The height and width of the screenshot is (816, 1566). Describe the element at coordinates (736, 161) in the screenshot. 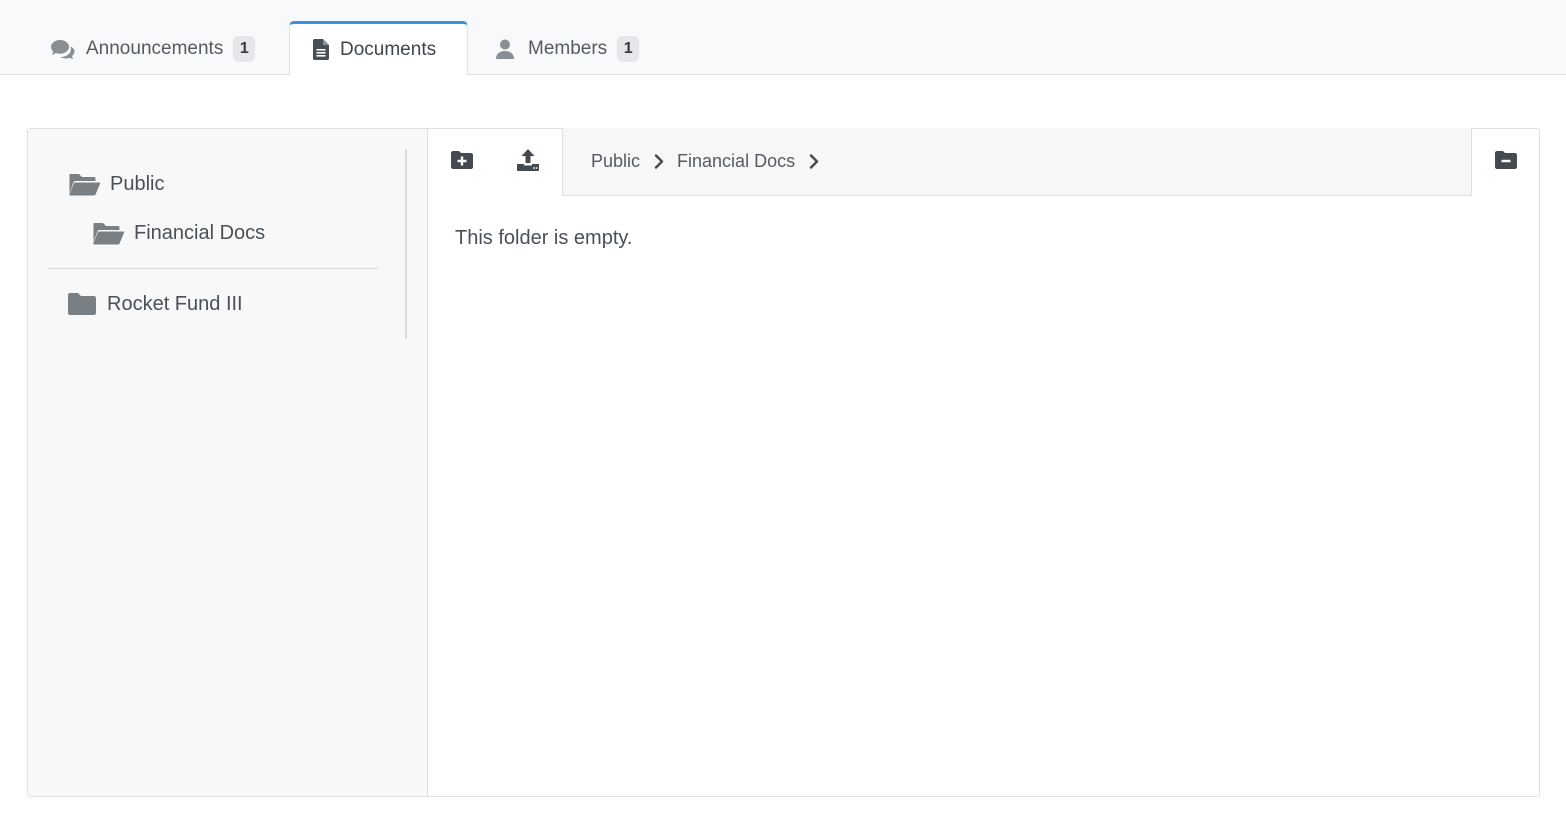

I see `breadcrumb-item: Financial Docs` at that location.